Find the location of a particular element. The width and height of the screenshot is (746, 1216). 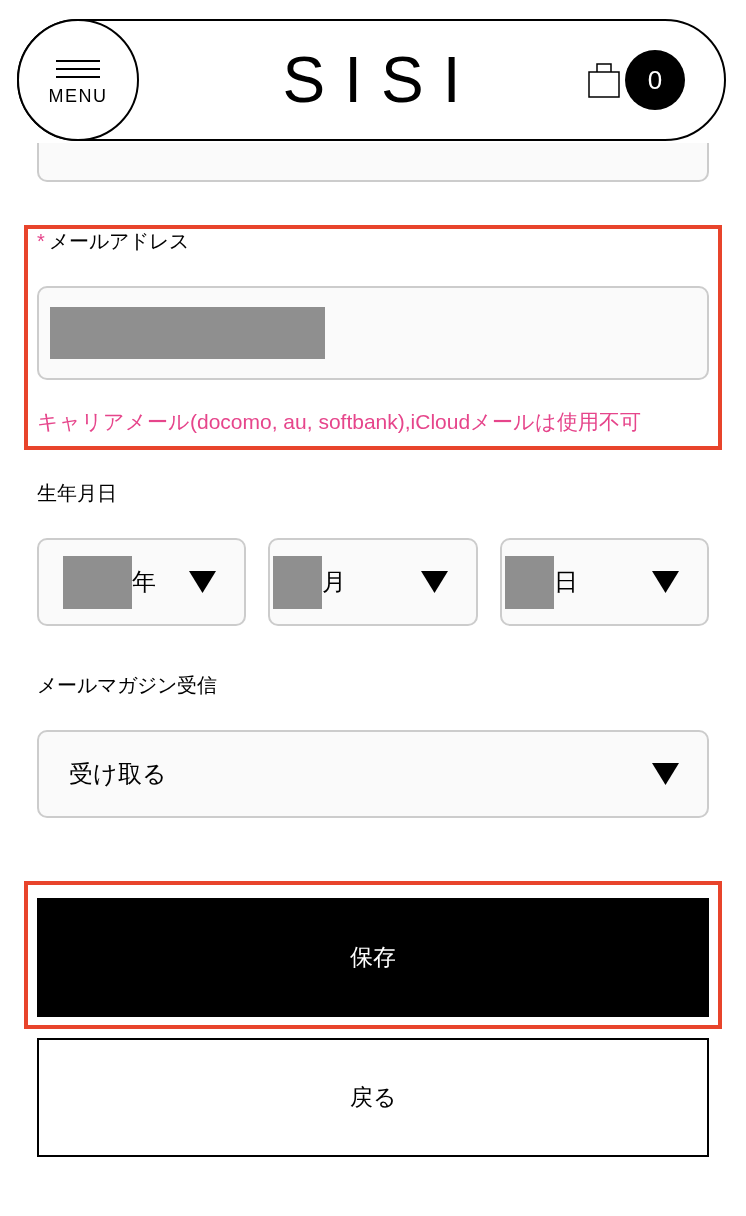

date-select: 日 is located at coordinates (604, 582).